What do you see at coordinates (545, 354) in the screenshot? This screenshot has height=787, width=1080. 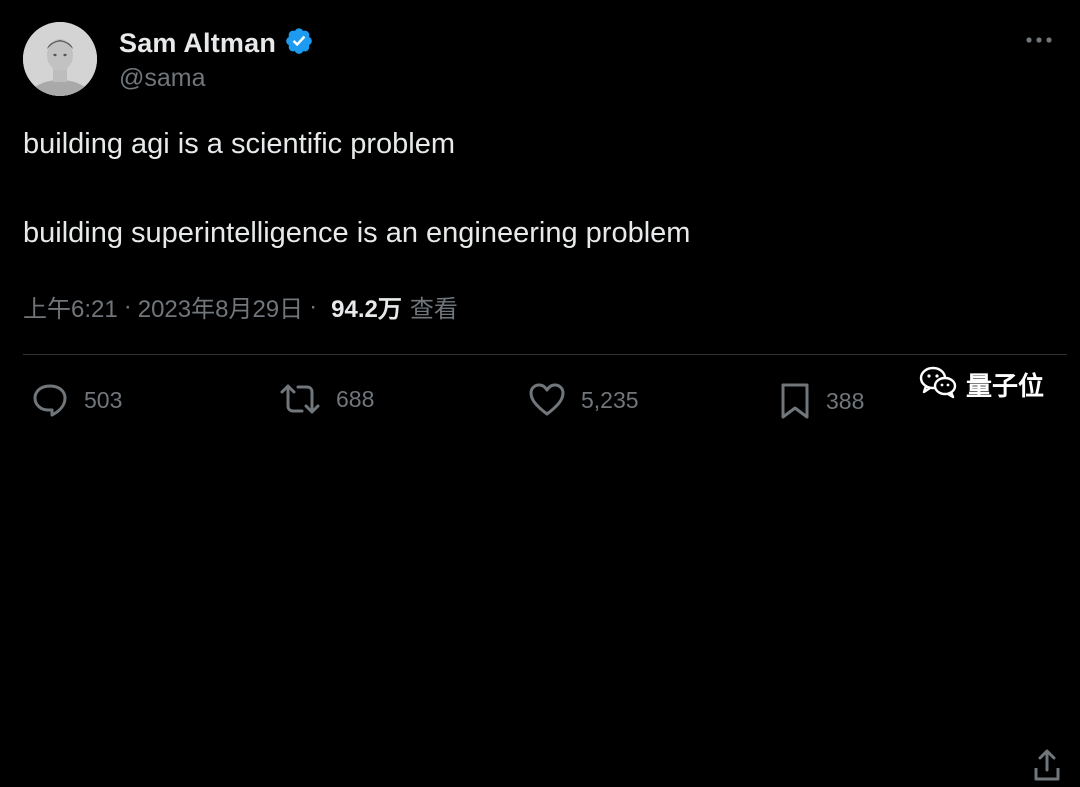 I see `divider` at bounding box center [545, 354].